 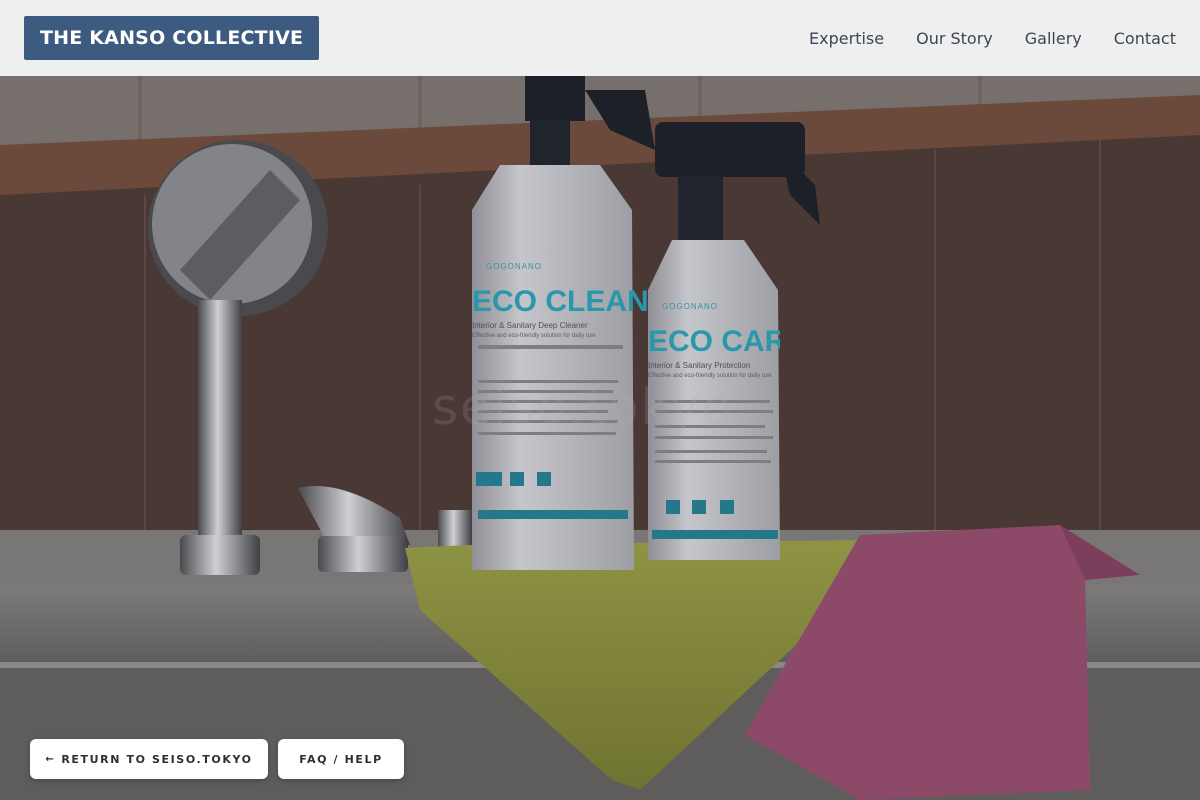 What do you see at coordinates (514, 266) in the screenshot?
I see `bottle-left-brand: GOGONANO` at bounding box center [514, 266].